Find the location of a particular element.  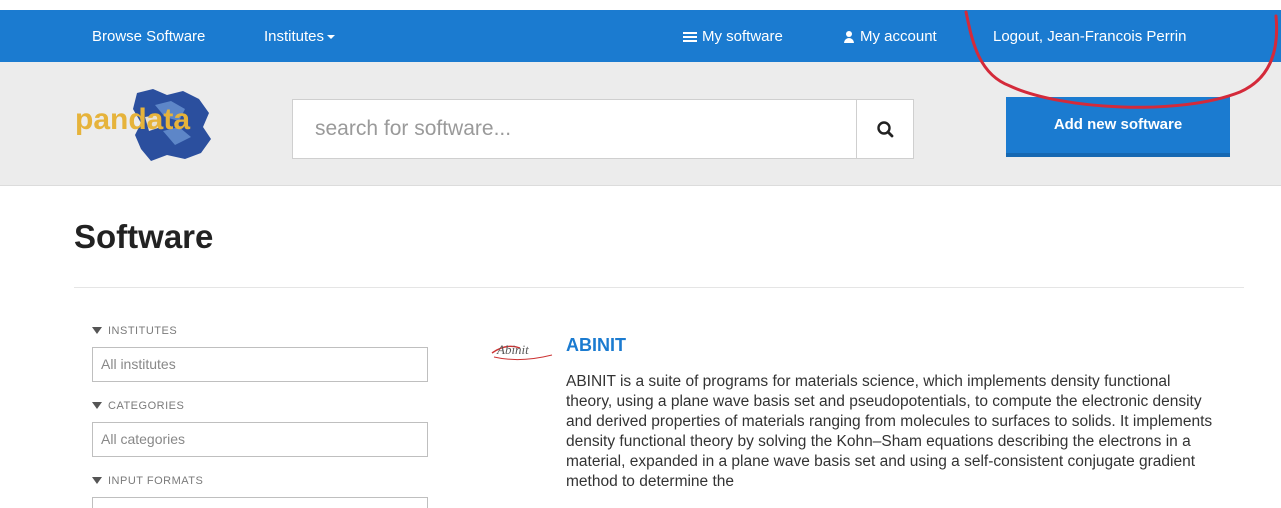

nav-my-account: My account is located at coordinates (890, 36).